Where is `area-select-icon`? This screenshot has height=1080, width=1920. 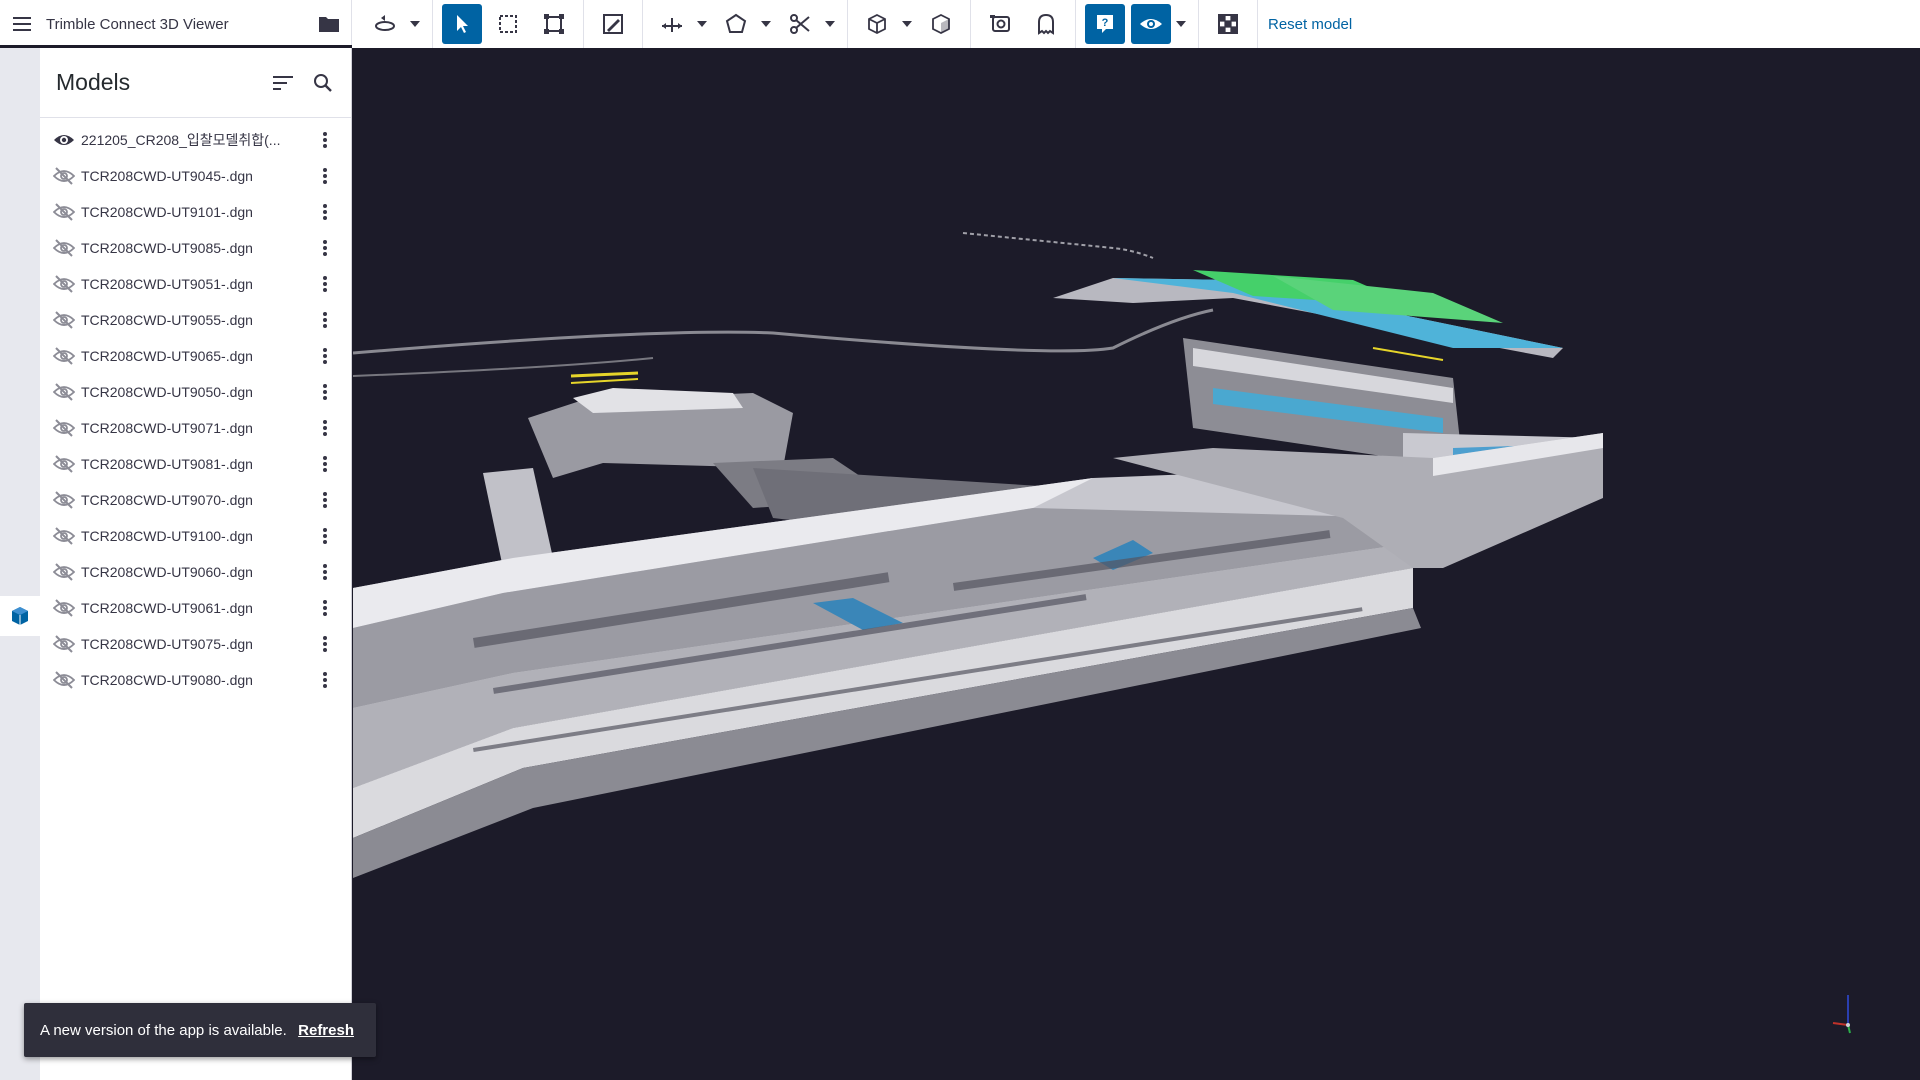
area-select-icon is located at coordinates (508, 24).